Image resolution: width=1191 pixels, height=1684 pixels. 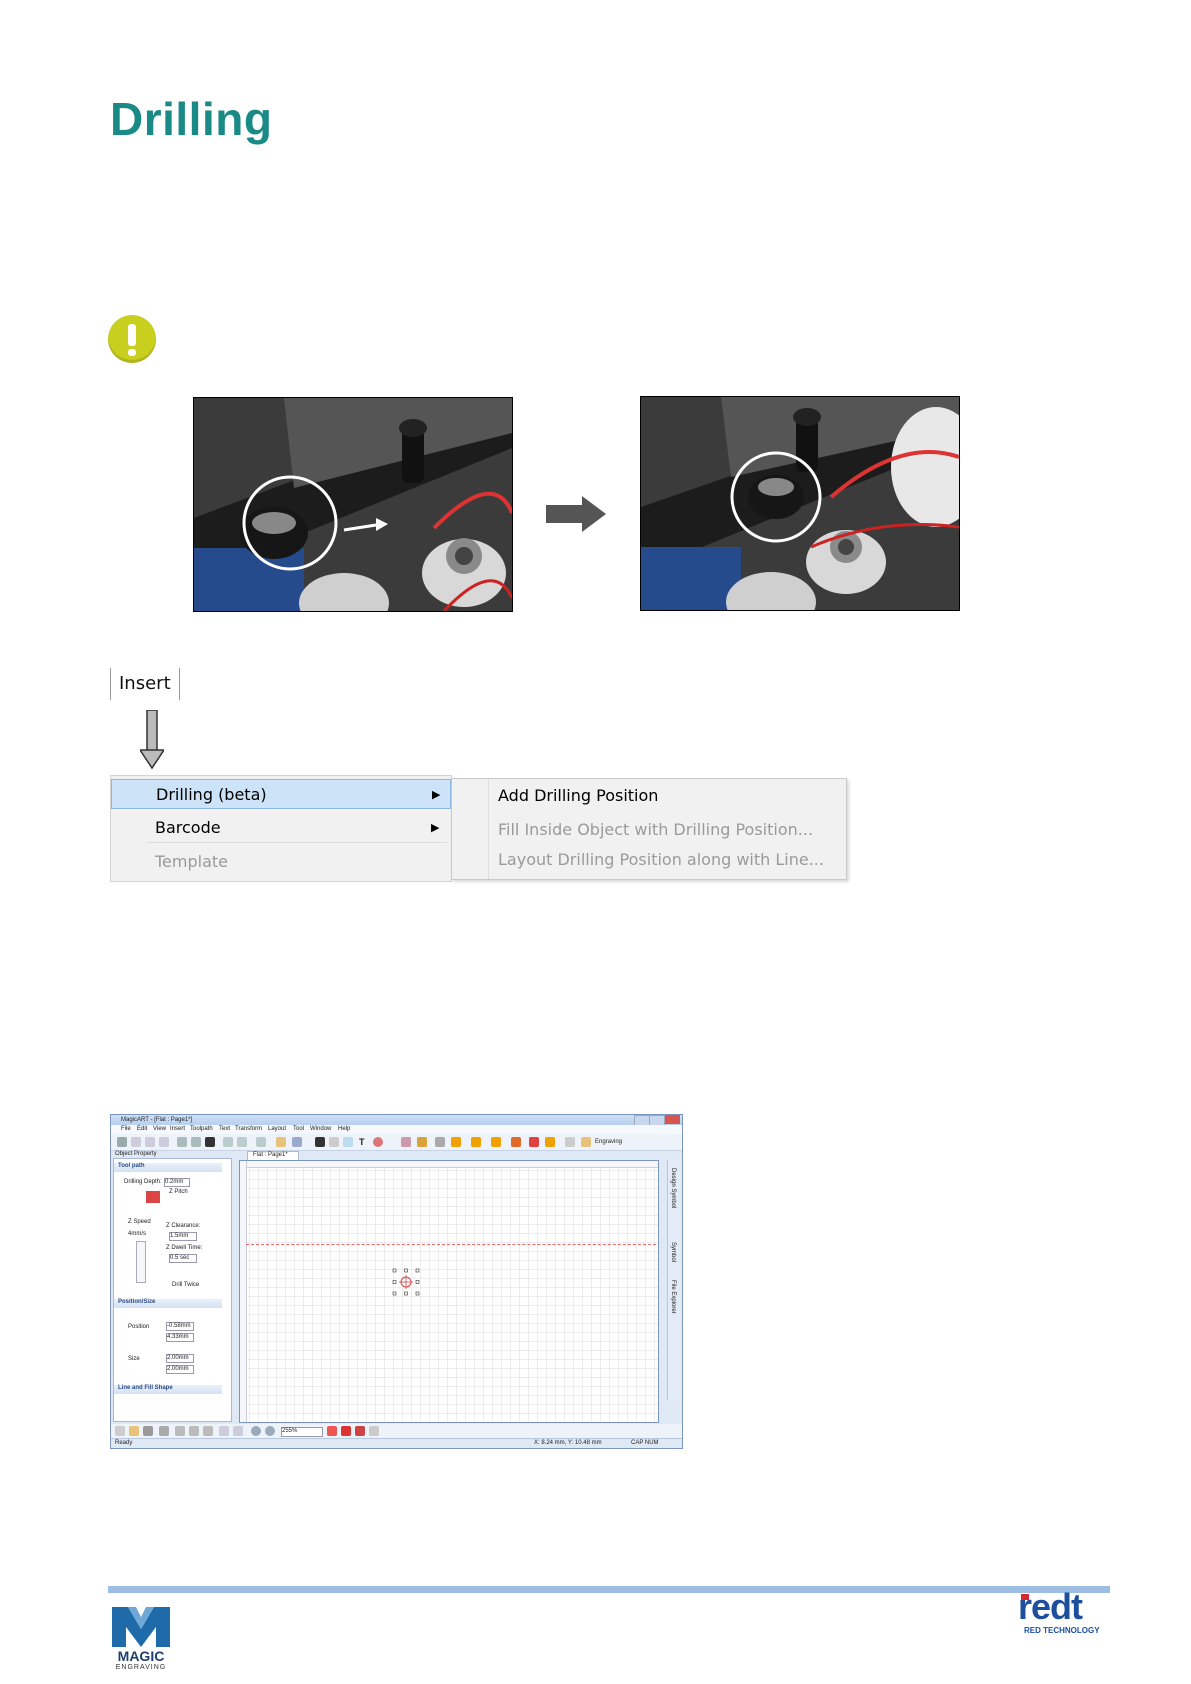 What do you see at coordinates (164, 1142) in the screenshot?
I see `ellipse-icon` at bounding box center [164, 1142].